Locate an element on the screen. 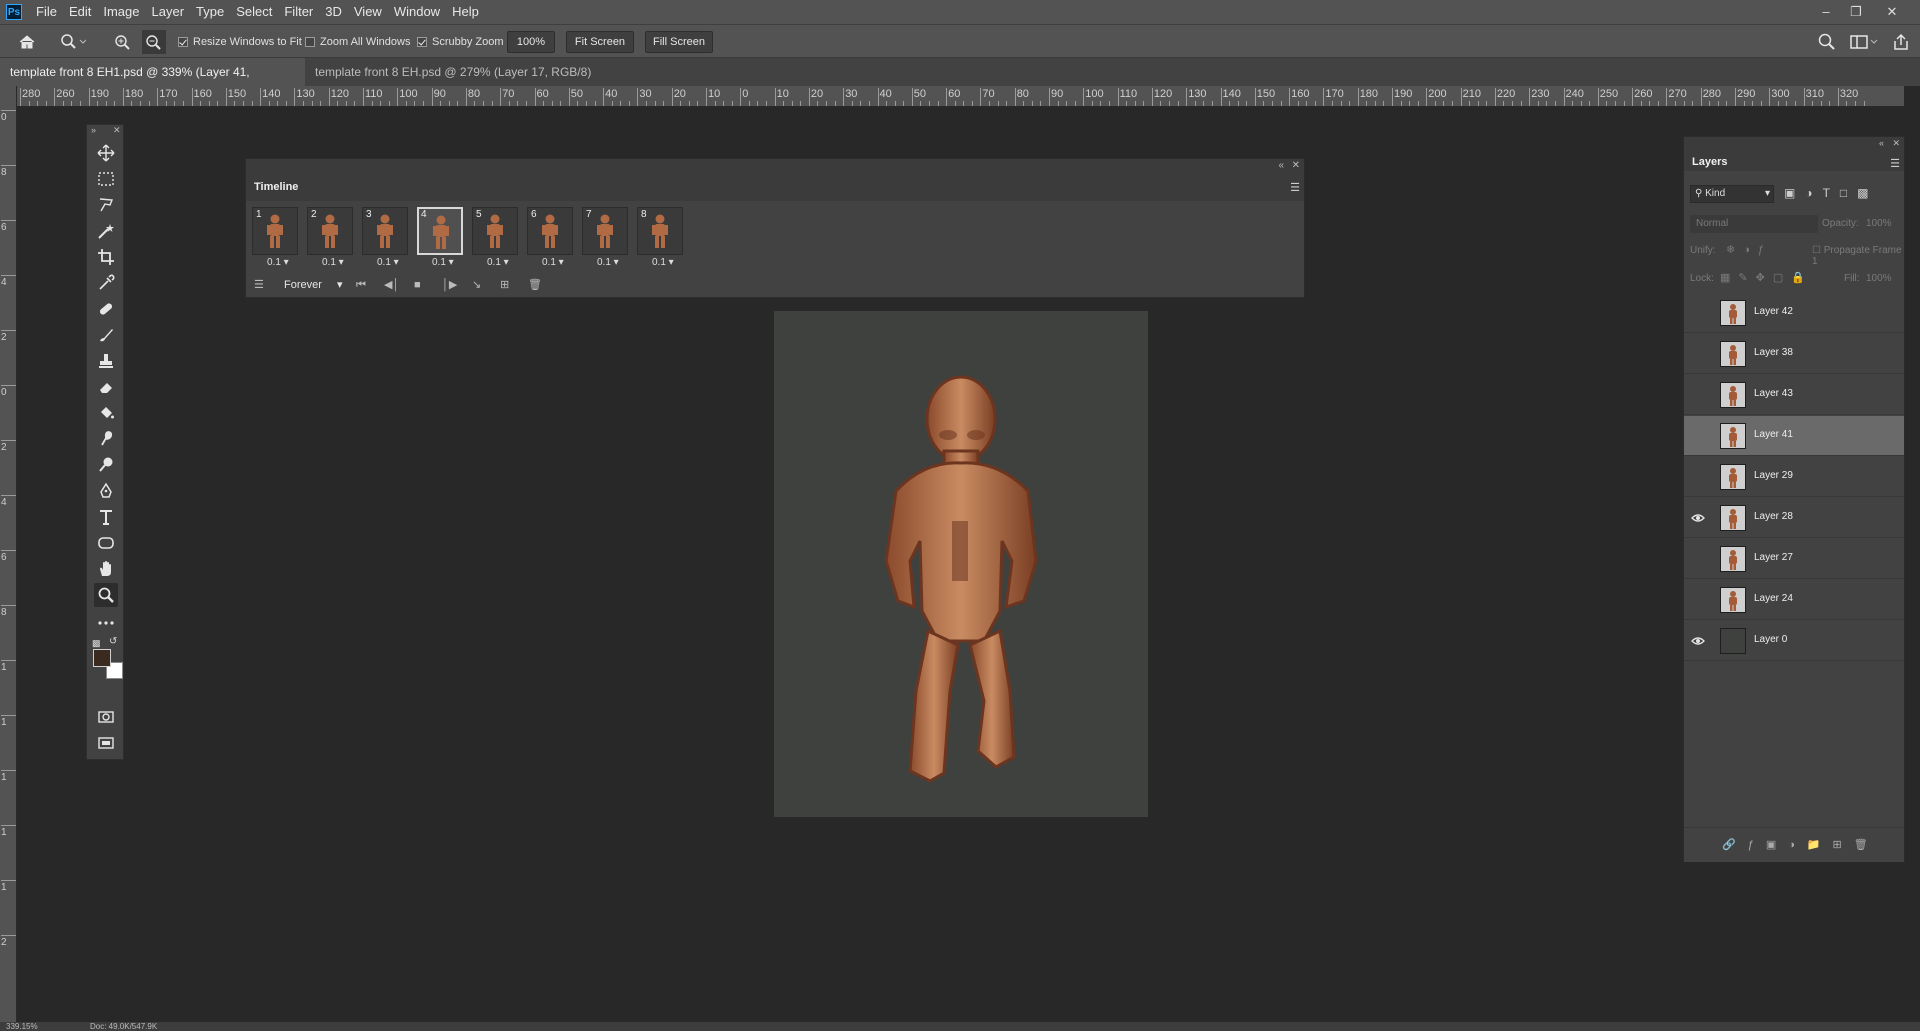 The image size is (1920, 1031). timeline-frame: 8 0.1 ▾ is located at coordinates (660, 236).